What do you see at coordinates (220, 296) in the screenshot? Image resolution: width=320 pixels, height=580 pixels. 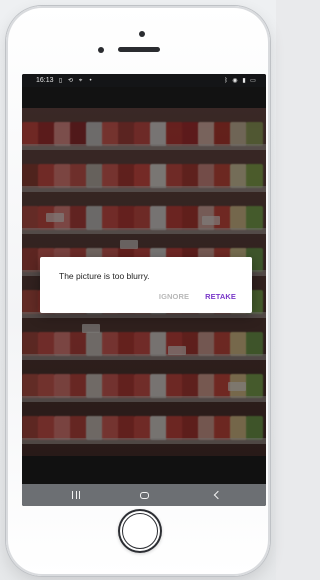 I see `retake-button: RETAKE` at bounding box center [220, 296].